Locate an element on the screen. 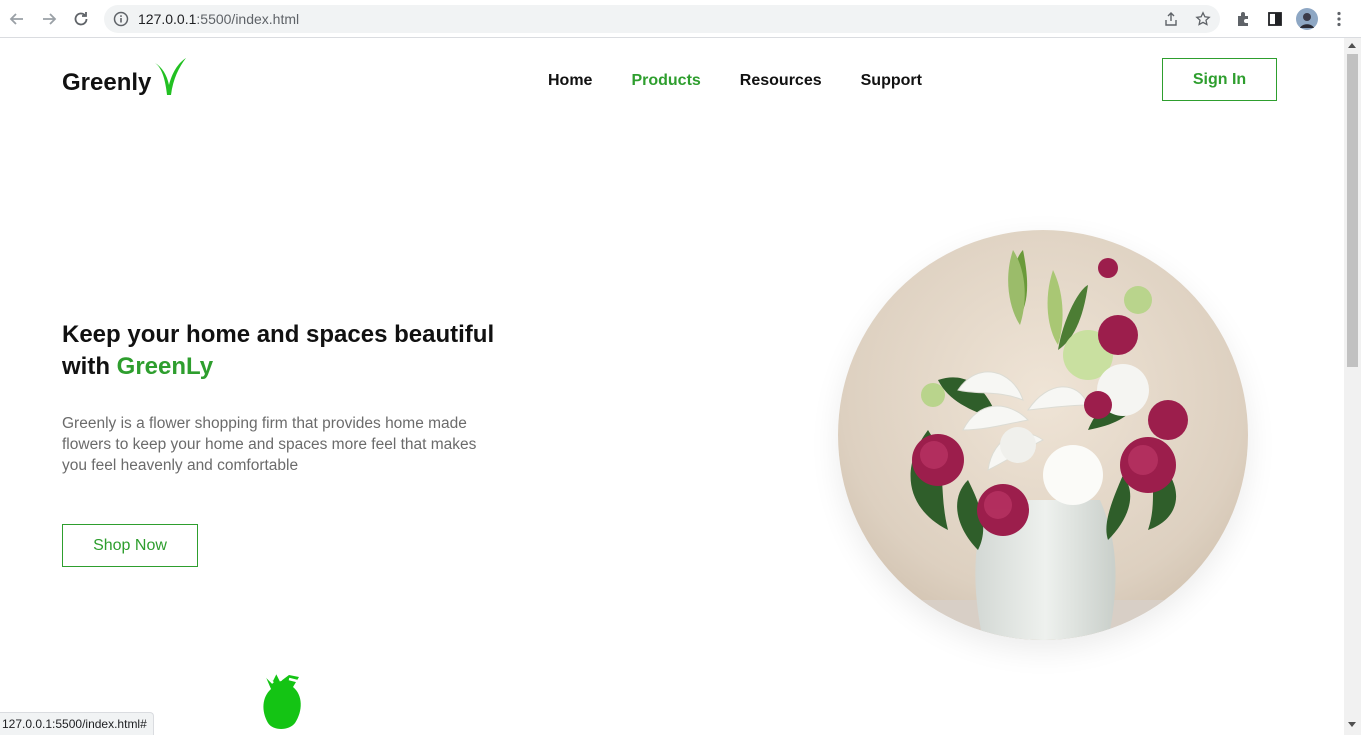 The height and width of the screenshot is (735, 1361). logo: Greenly is located at coordinates (124, 77).